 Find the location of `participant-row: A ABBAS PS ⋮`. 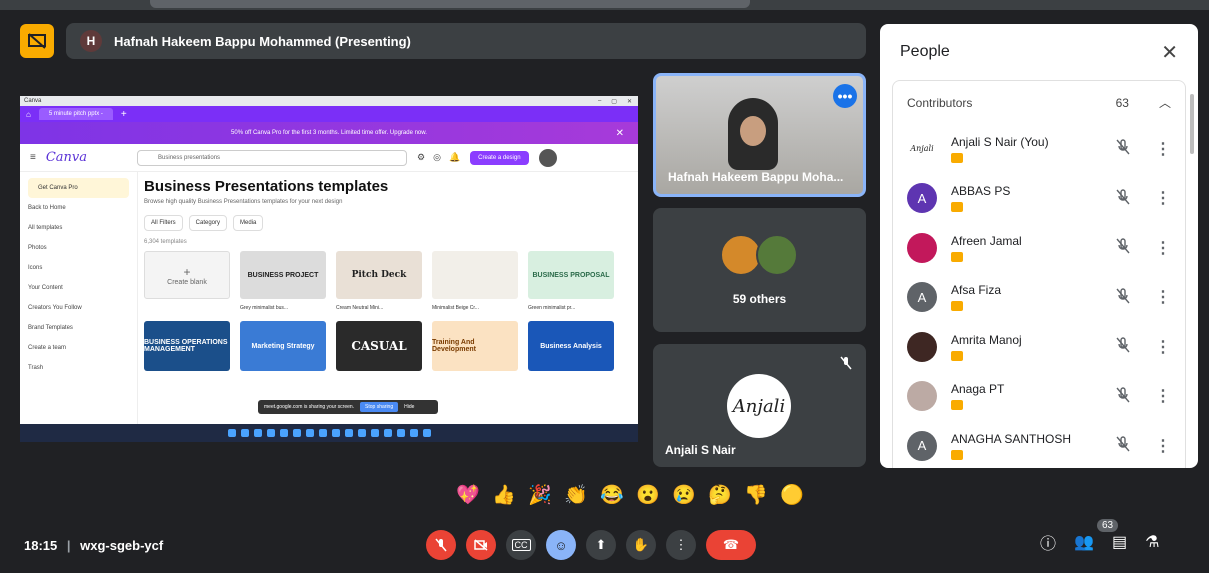

participant-row: A ABBAS PS ⋮ is located at coordinates (1039, 199).